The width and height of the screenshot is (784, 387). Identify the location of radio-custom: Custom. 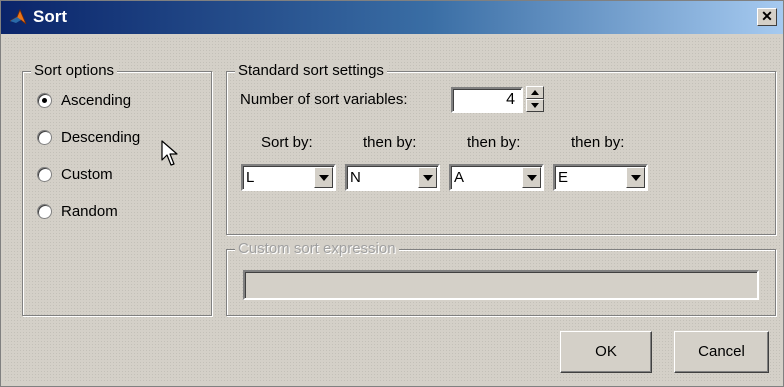
(75, 174).